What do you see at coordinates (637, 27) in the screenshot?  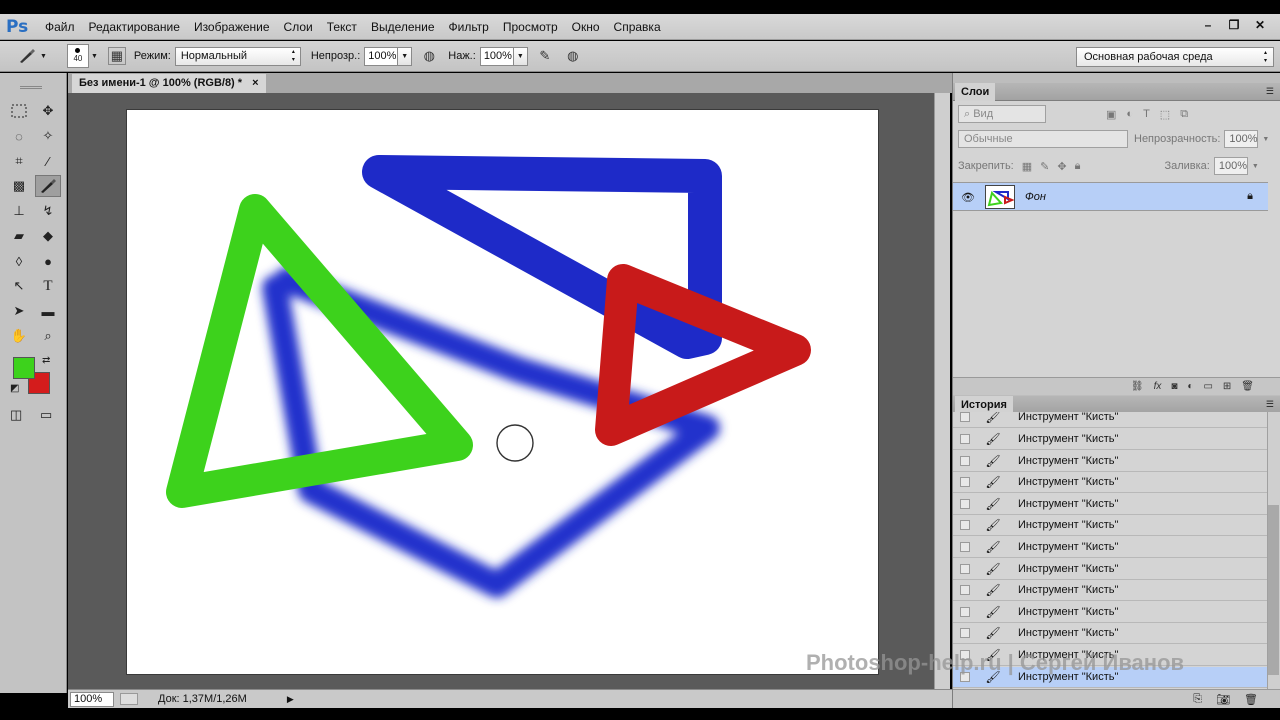 I see `menu-help: Справка` at bounding box center [637, 27].